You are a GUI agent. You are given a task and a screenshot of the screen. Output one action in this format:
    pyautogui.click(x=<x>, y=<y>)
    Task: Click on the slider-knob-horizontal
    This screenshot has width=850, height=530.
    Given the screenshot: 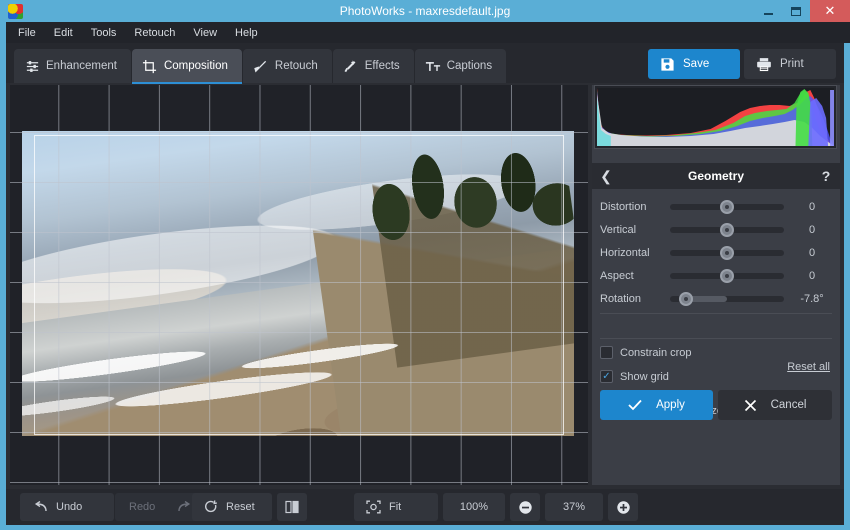 What is the action you would take?
    pyautogui.click(x=727, y=252)
    